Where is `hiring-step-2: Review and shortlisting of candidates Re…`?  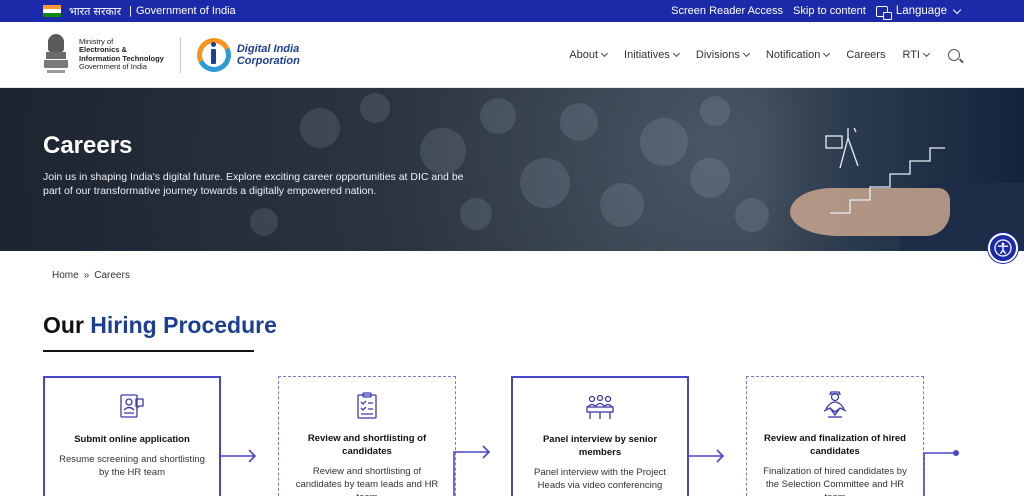 hiring-step-2: Review and shortlisting of candidates Re… is located at coordinates (367, 436).